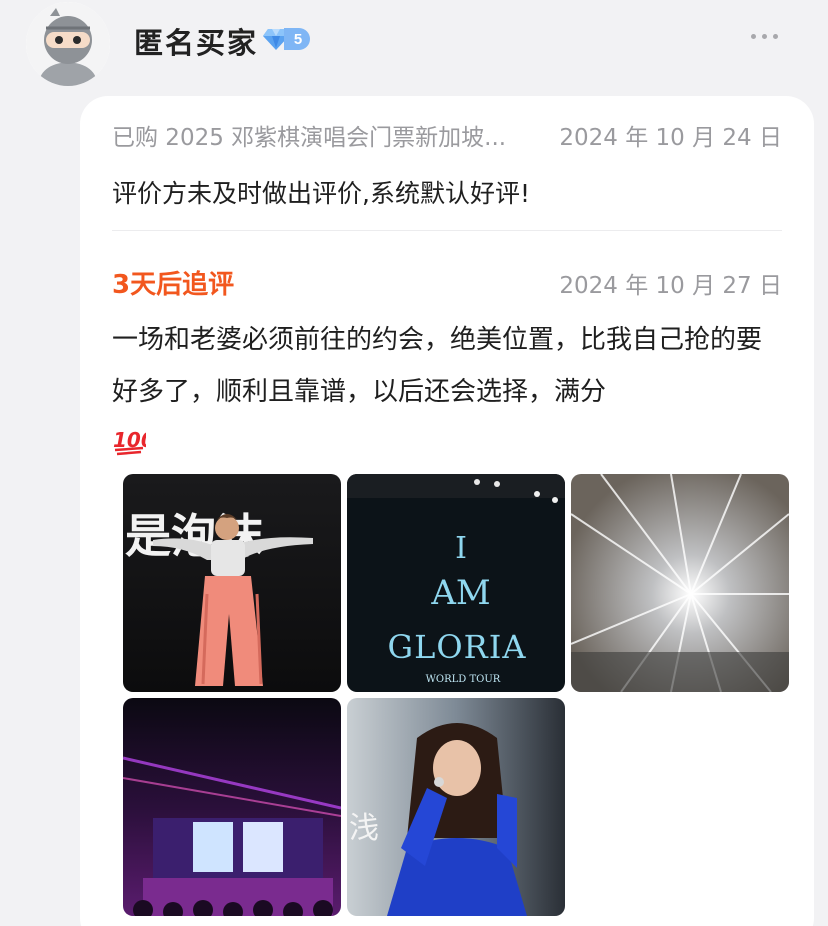  I want to click on followup-label: 3天后追评, so click(173, 285).